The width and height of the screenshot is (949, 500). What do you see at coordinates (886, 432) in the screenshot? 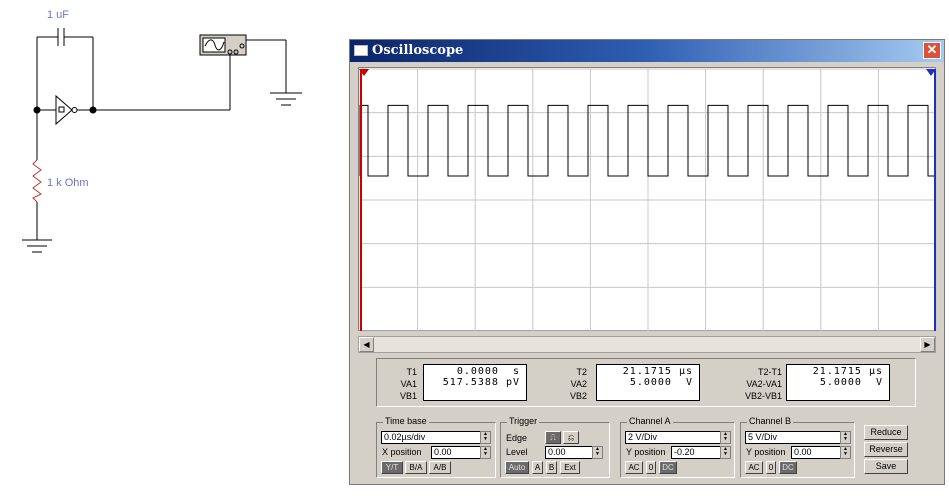
I see `reduce-button: Reduce` at bounding box center [886, 432].